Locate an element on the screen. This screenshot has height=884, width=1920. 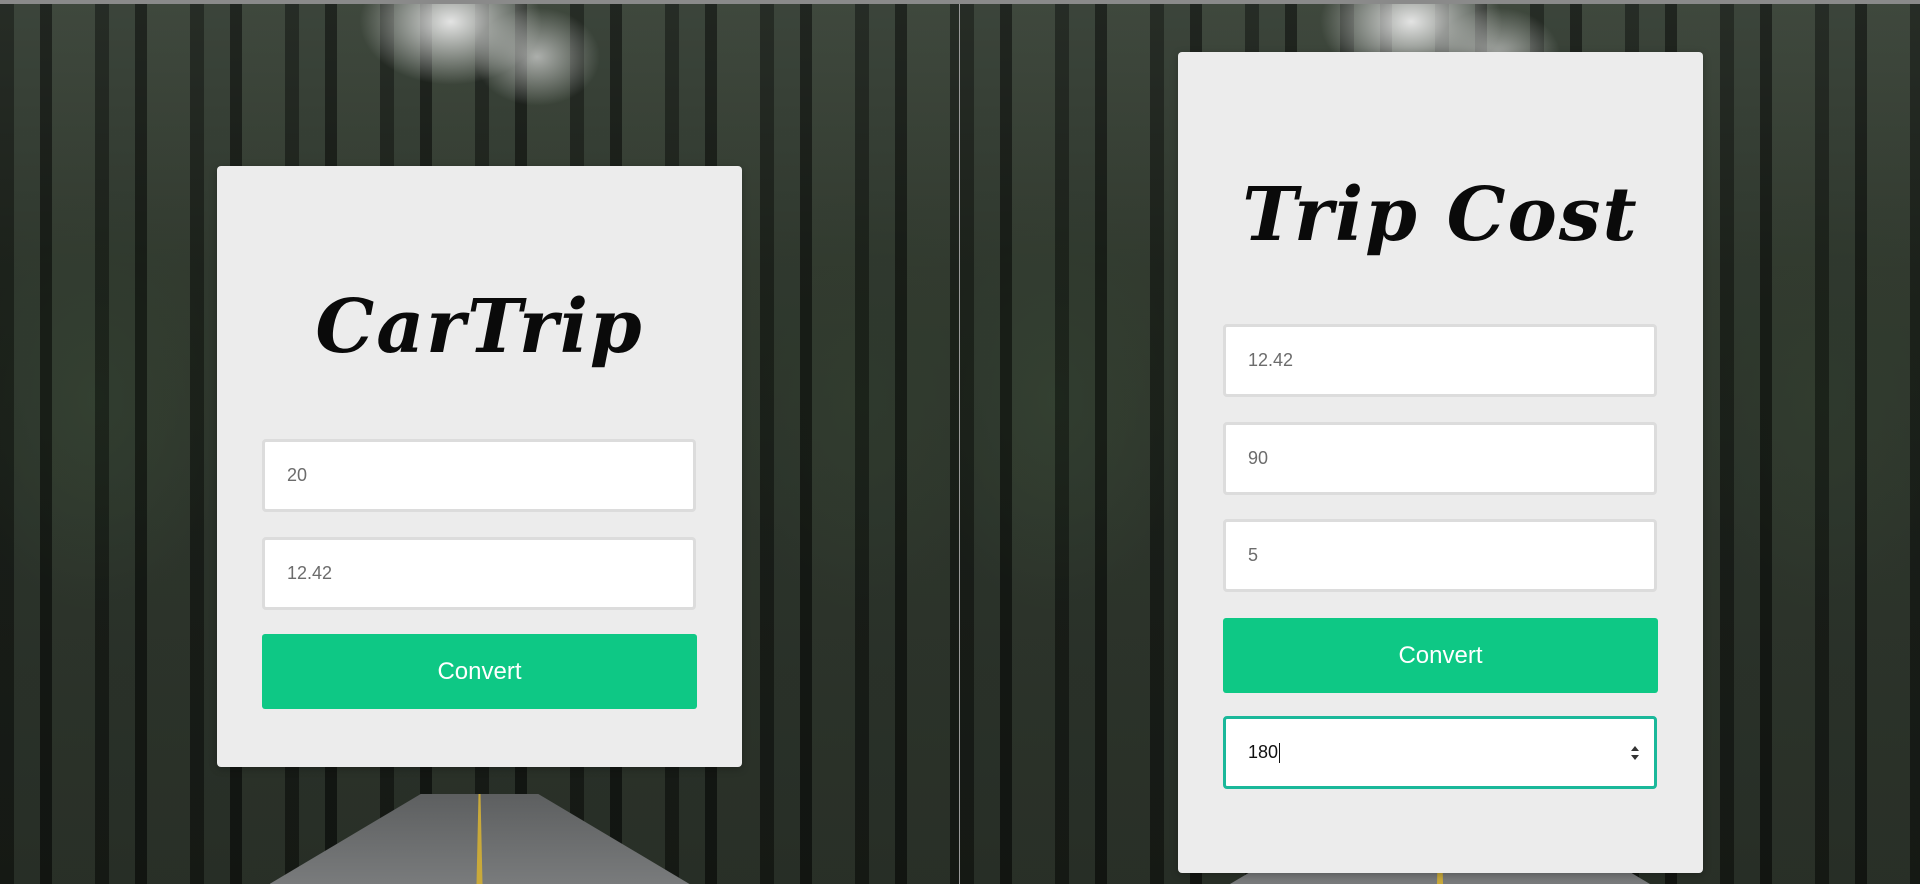
pane-divider is located at coordinates (959, 444).